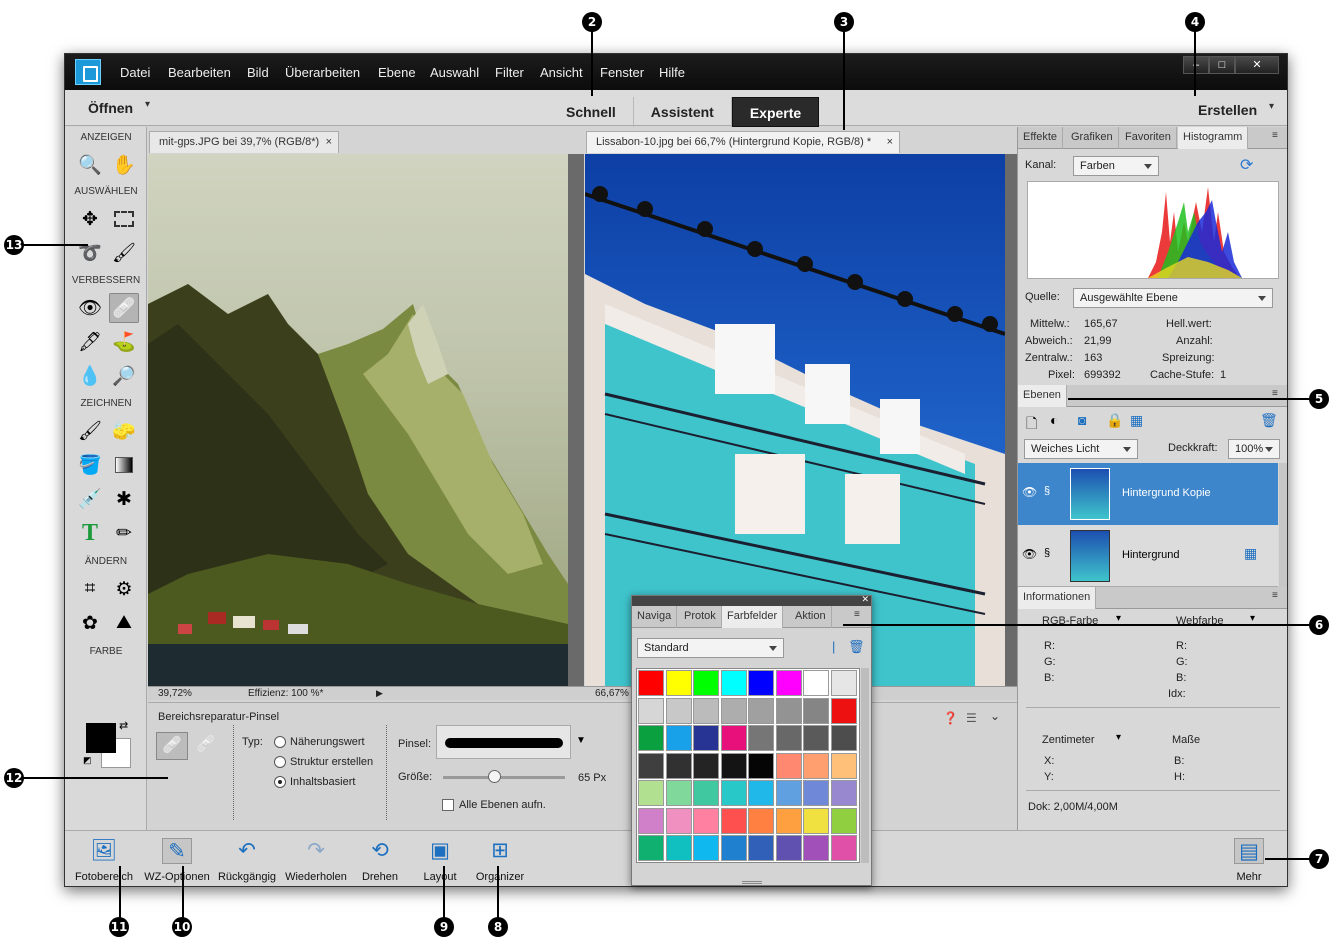  What do you see at coordinates (856, 647) in the screenshot?
I see `delete-swatch-icon: 🗑` at bounding box center [856, 647].